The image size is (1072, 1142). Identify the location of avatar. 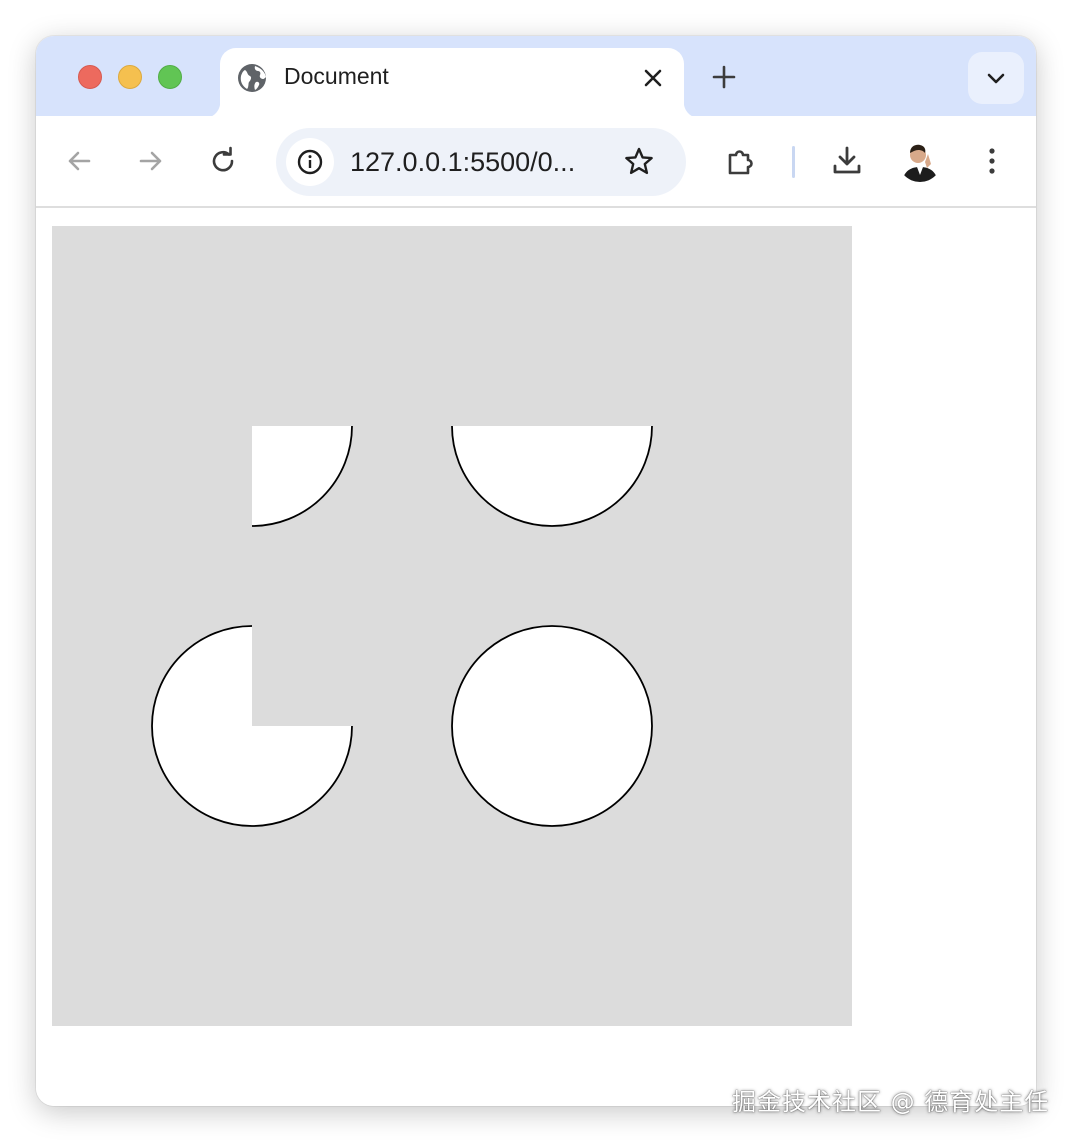
(920, 160).